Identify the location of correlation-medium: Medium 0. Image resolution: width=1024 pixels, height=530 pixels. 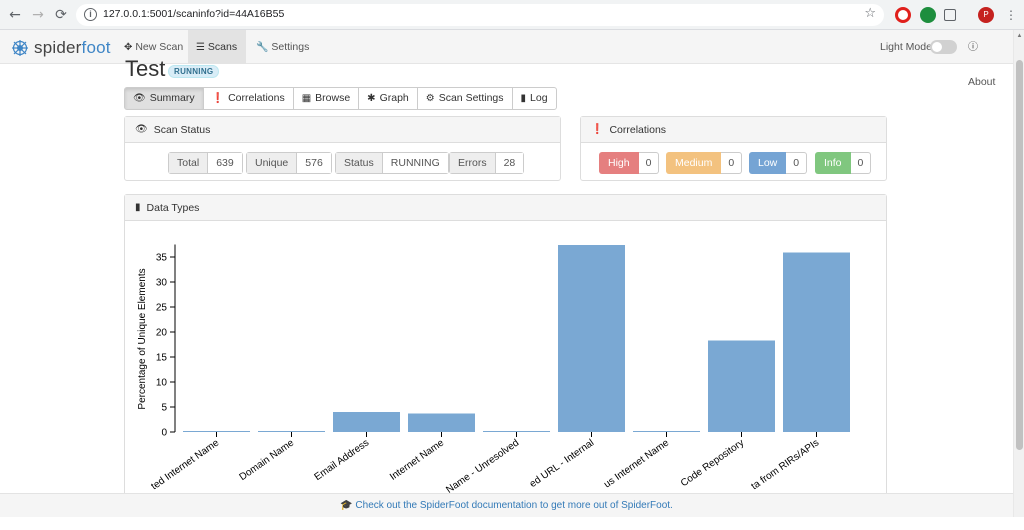
(704, 163).